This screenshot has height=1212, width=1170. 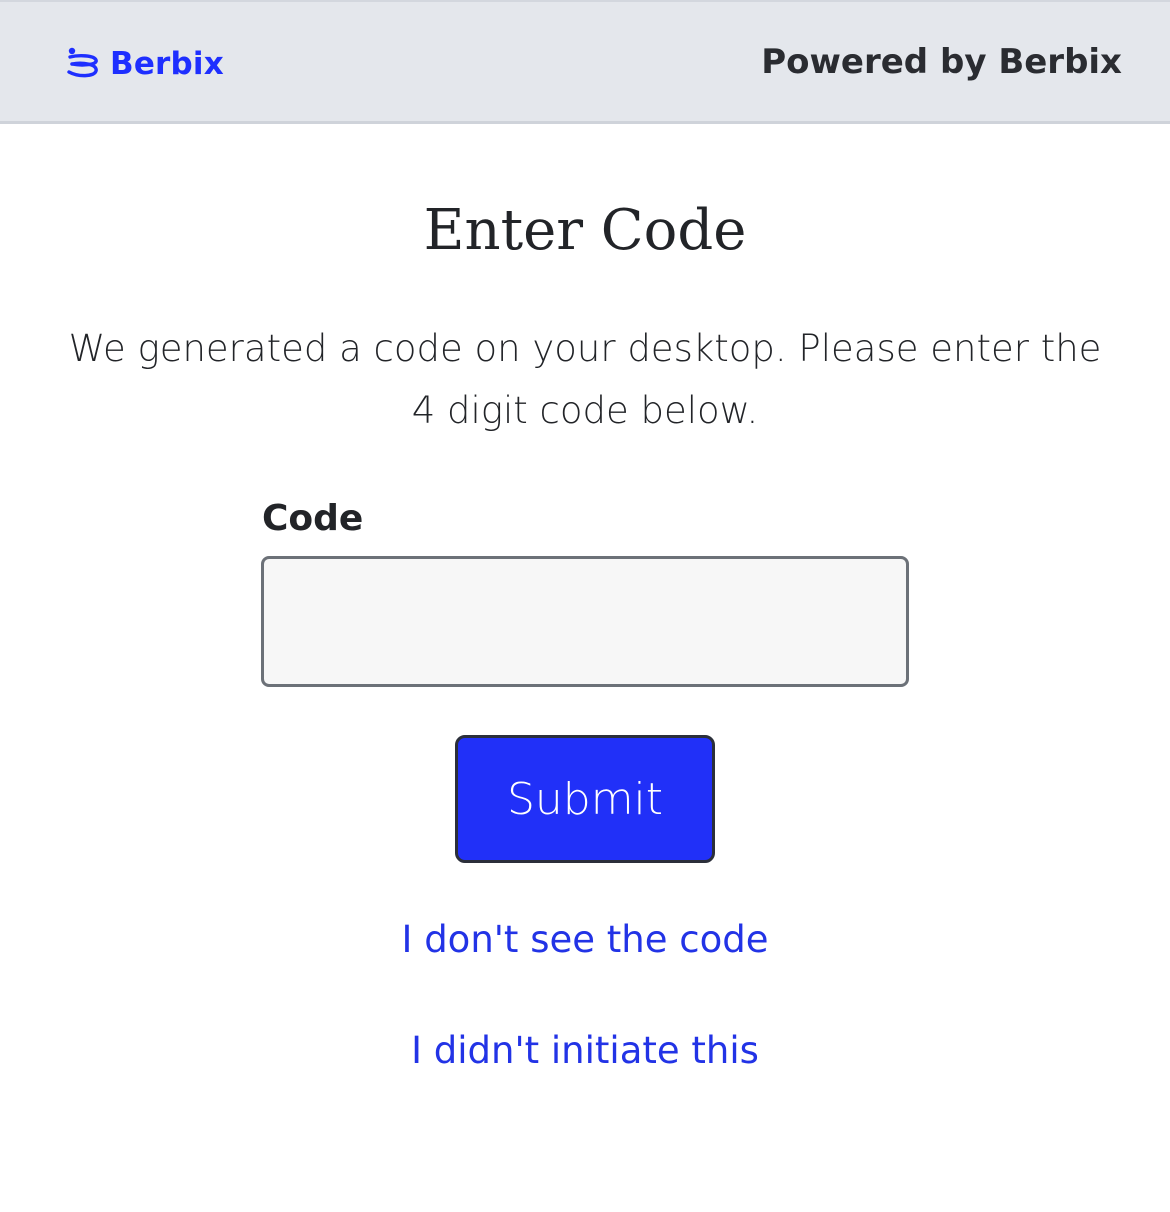 I want to click on no-code-link: I don't see the code, so click(x=585, y=939).